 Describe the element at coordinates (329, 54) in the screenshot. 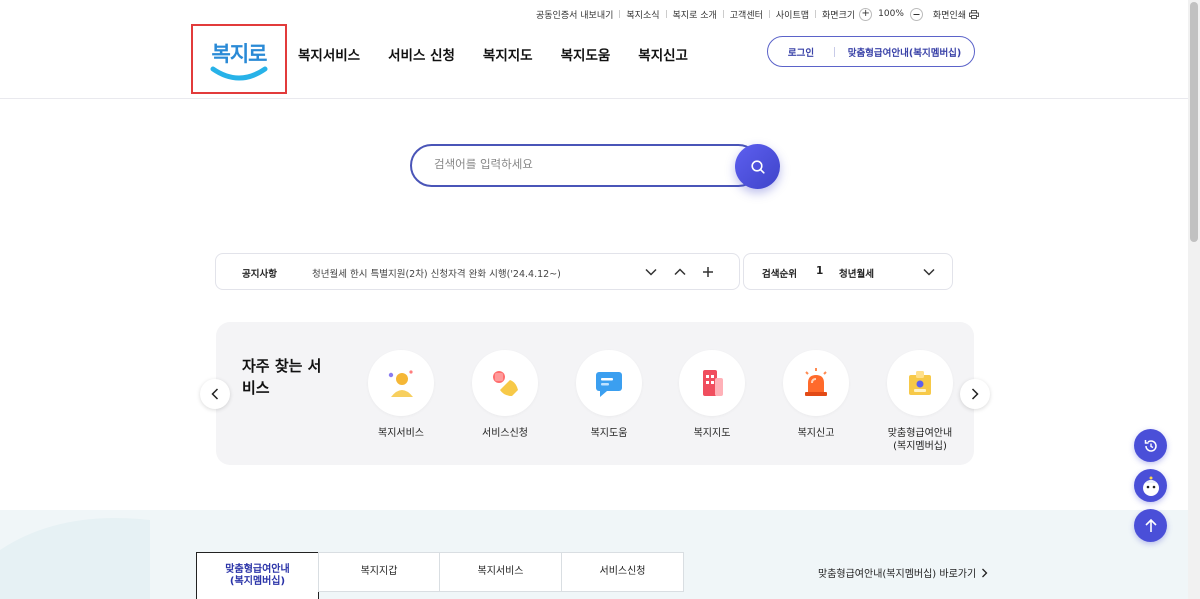

I see `nav-welfare-service: 복지서비스` at that location.